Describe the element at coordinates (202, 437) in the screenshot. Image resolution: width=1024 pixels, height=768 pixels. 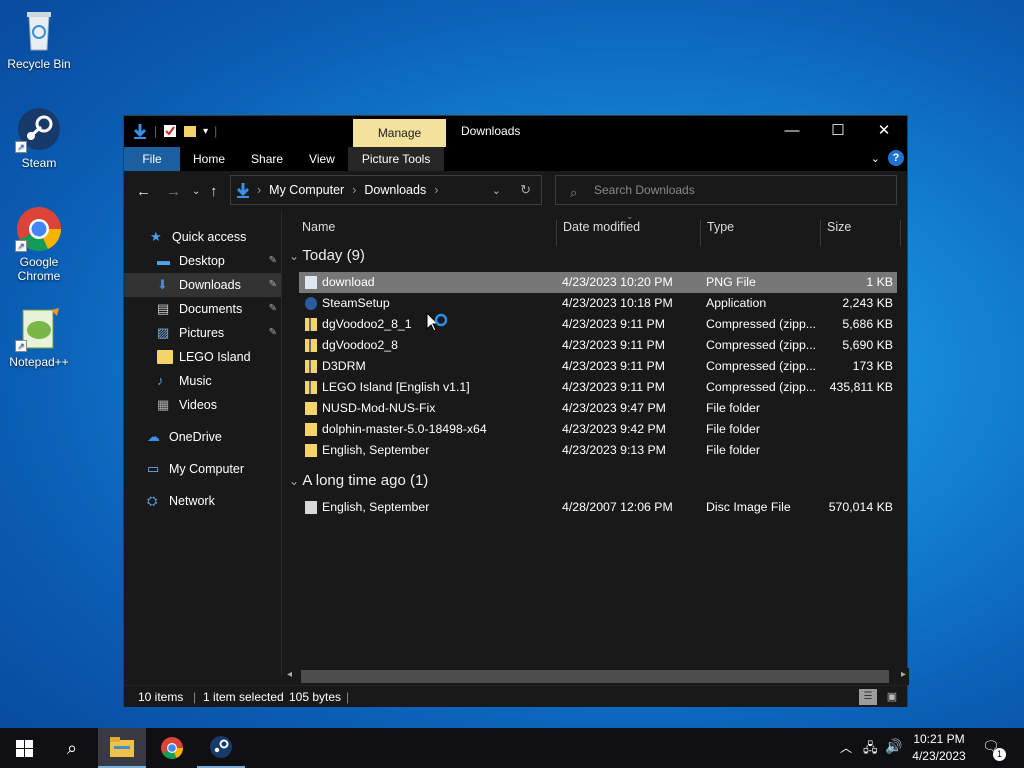
I see `nav-item-onedrive: ☁ OneDrive` at that location.